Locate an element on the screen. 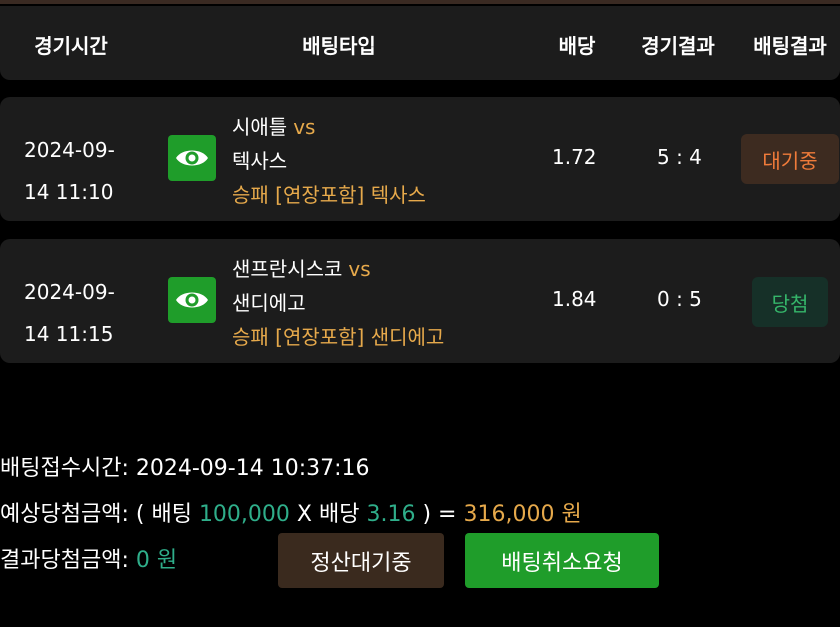 This screenshot has height=627, width=840. received-time-label: 배팅접수시간: is located at coordinates (64, 468).